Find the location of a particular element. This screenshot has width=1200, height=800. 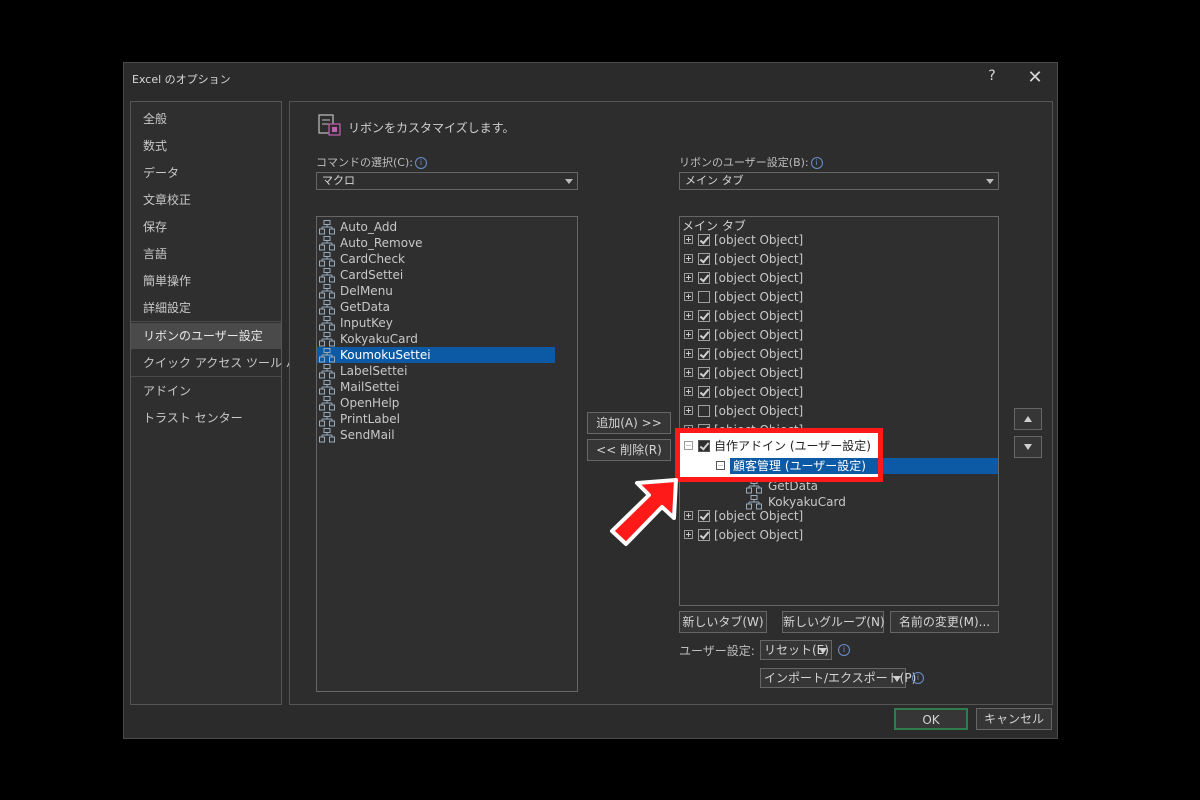

command-item: OpenHelp is located at coordinates (446, 403).